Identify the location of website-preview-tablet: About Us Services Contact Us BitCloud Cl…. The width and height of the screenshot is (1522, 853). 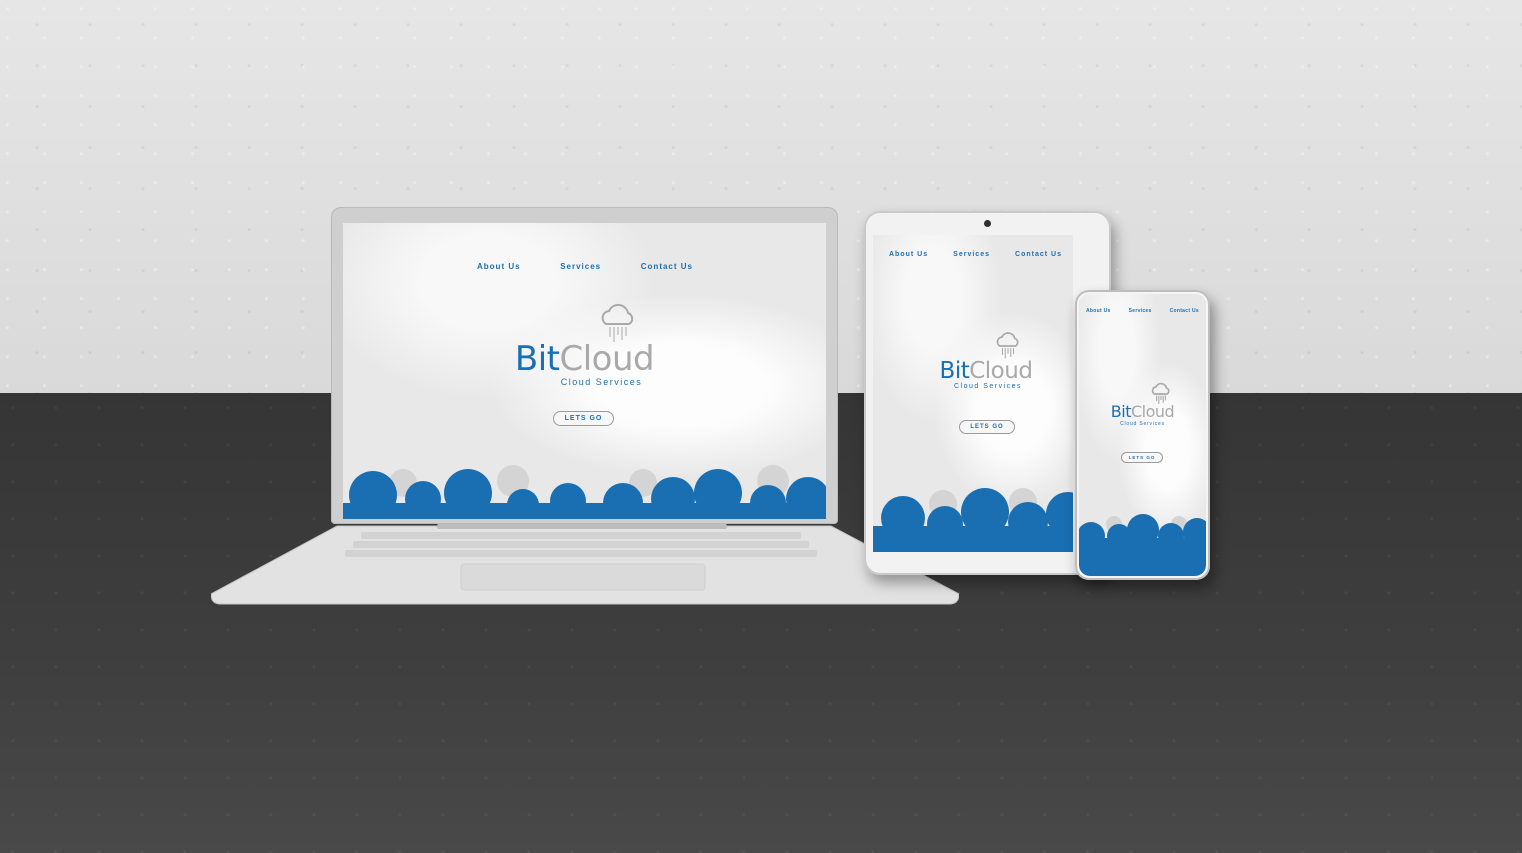
(973, 393).